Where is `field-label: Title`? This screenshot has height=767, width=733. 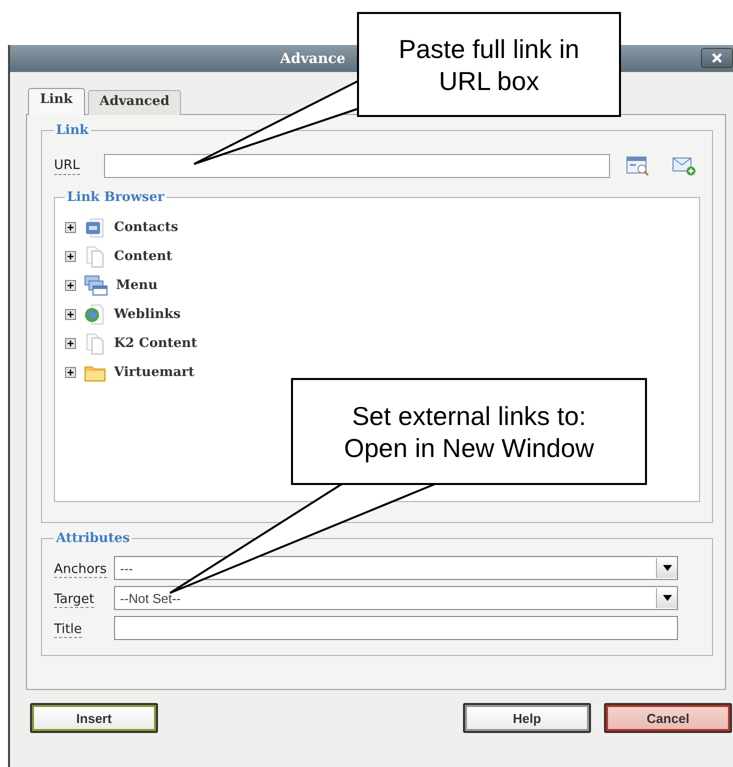
field-label: Title is located at coordinates (68, 630).